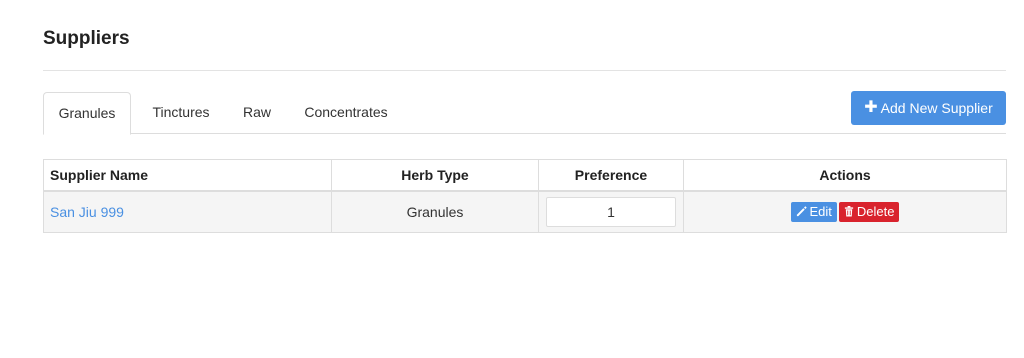  I want to click on tab-concentrates: Concentrates, so click(346, 113).